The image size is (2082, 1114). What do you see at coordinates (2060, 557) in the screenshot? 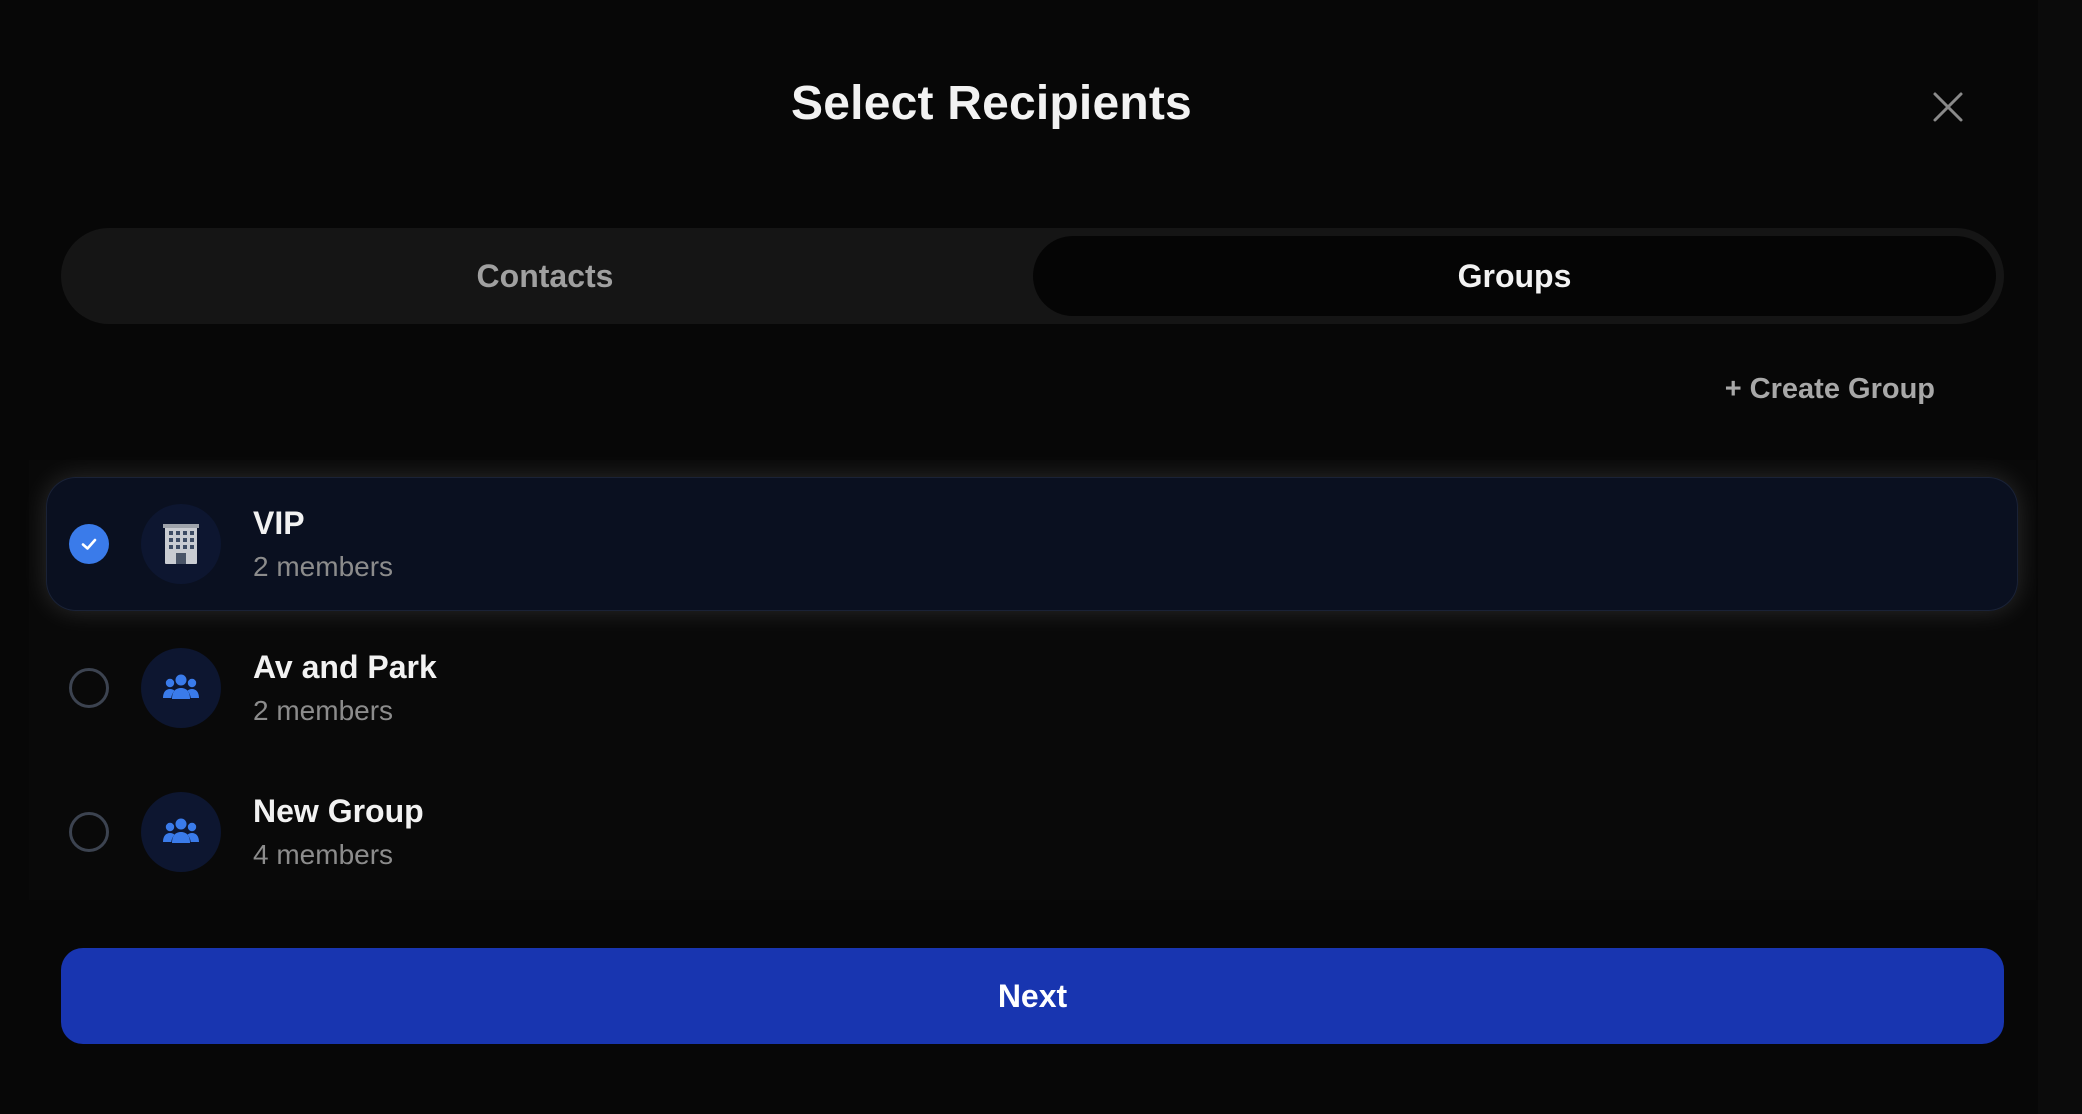
I see `background-edge` at bounding box center [2060, 557].